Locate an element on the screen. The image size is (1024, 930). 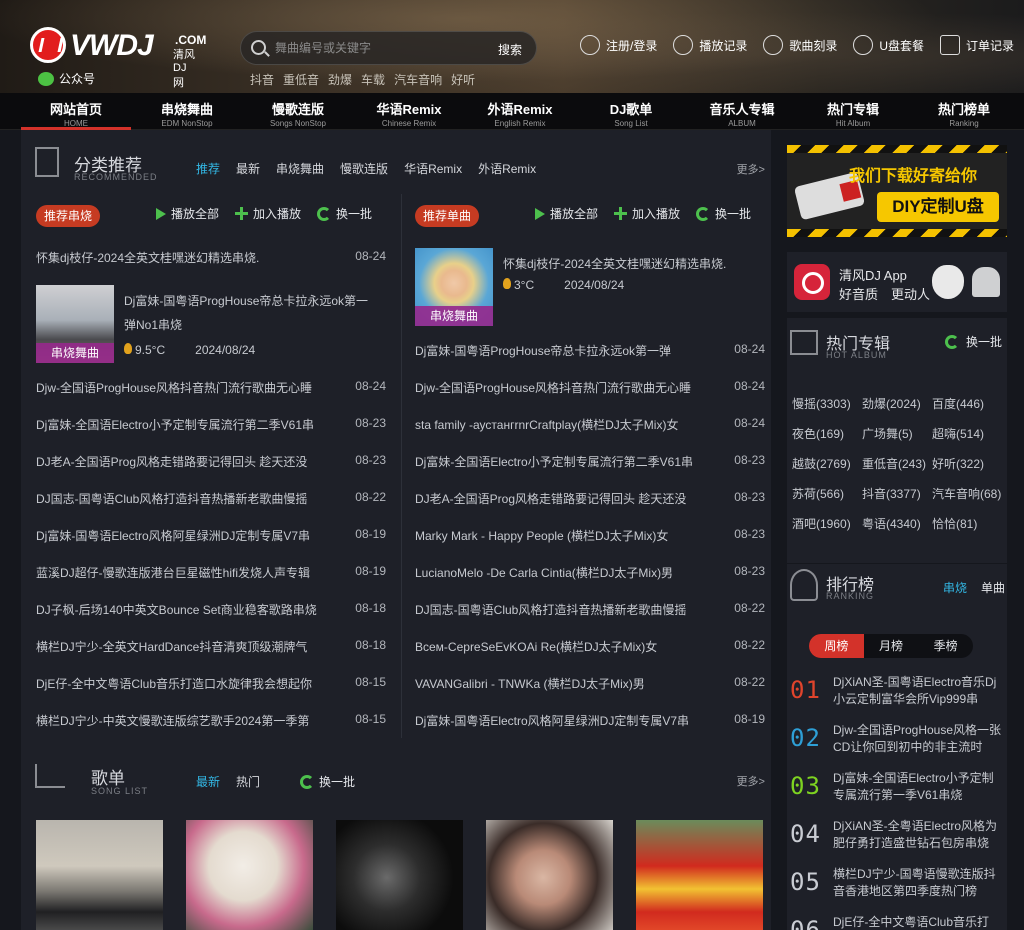
featured-title: 怀集dj枝仔-2024全英文桂嘿迷幻精选串烧. is located at coordinates (630, 264).